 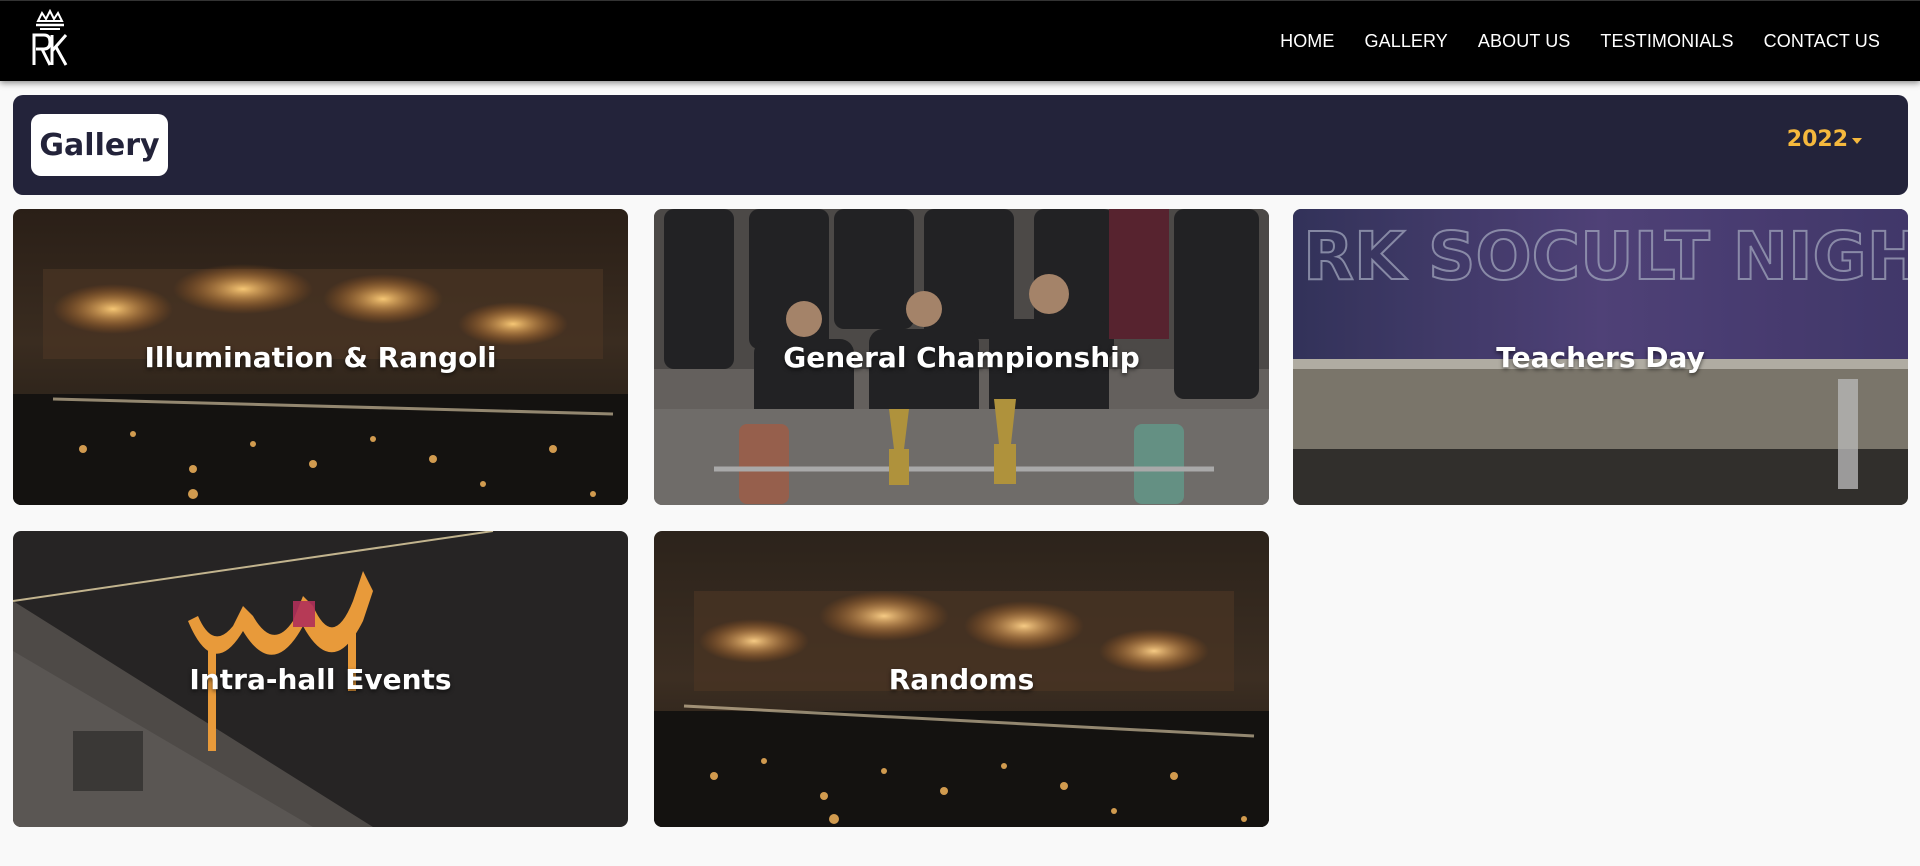 I want to click on gallery-card-championship: General Championship, so click(x=961, y=357).